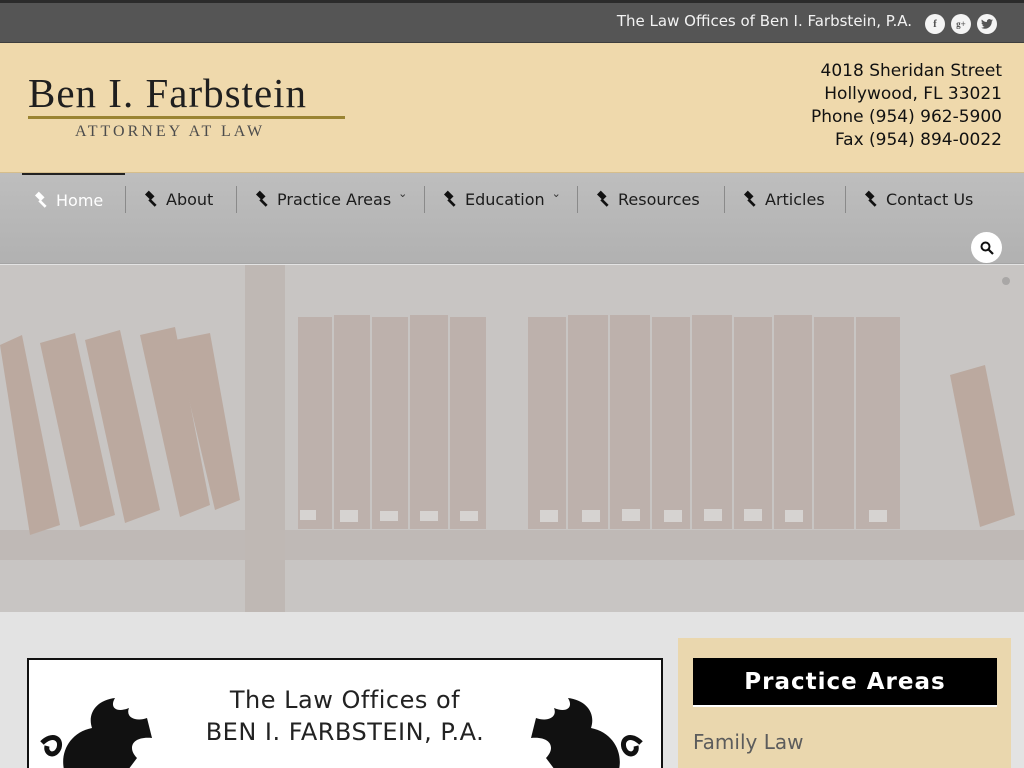 Image resolution: width=1024 pixels, height=768 pixels. Describe the element at coordinates (913, 94) in the screenshot. I see `address-city: Hollywood, FL 33021` at that location.